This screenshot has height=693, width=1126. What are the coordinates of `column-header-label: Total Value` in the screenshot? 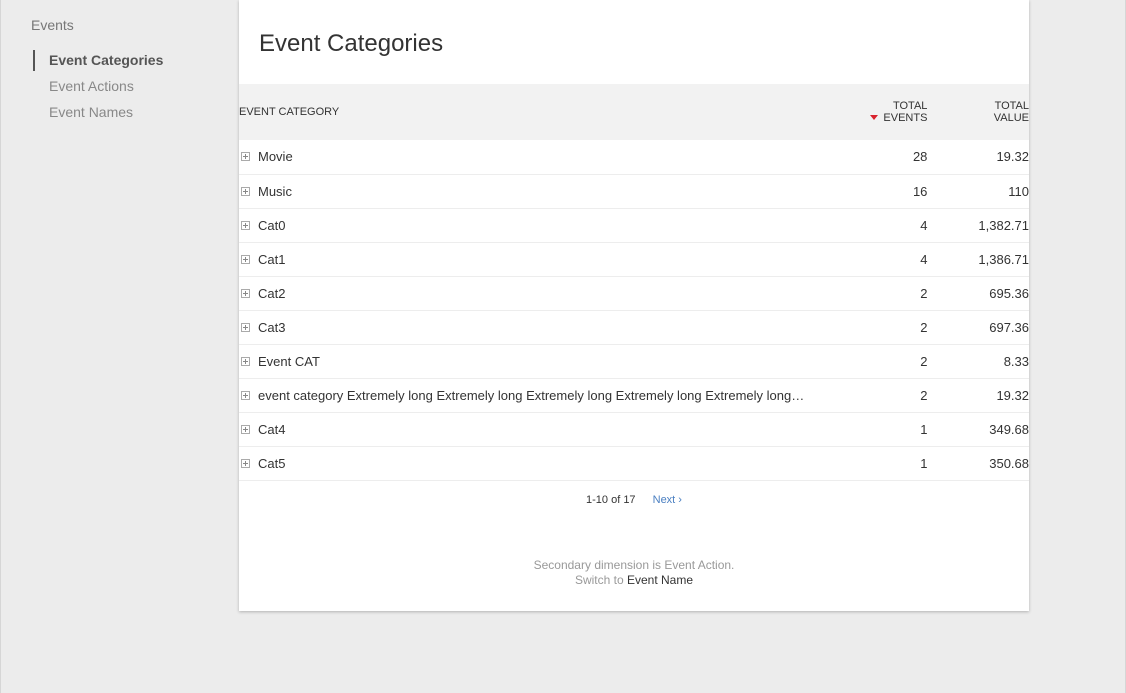 It's located at (1011, 112).